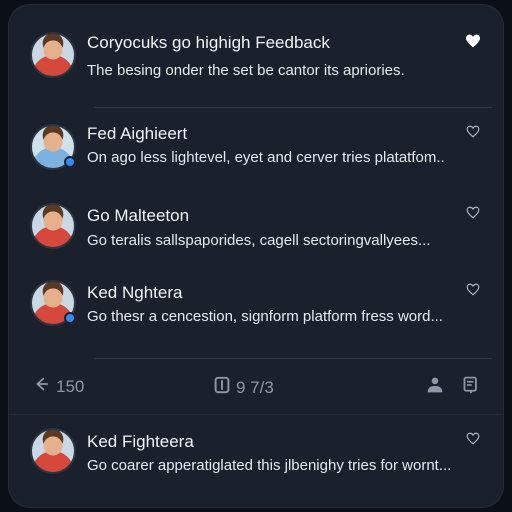 Image resolution: width=512 pixels, height=512 pixels. What do you see at coordinates (42, 386) in the screenshot?
I see `reply-arrow-icon` at bounding box center [42, 386].